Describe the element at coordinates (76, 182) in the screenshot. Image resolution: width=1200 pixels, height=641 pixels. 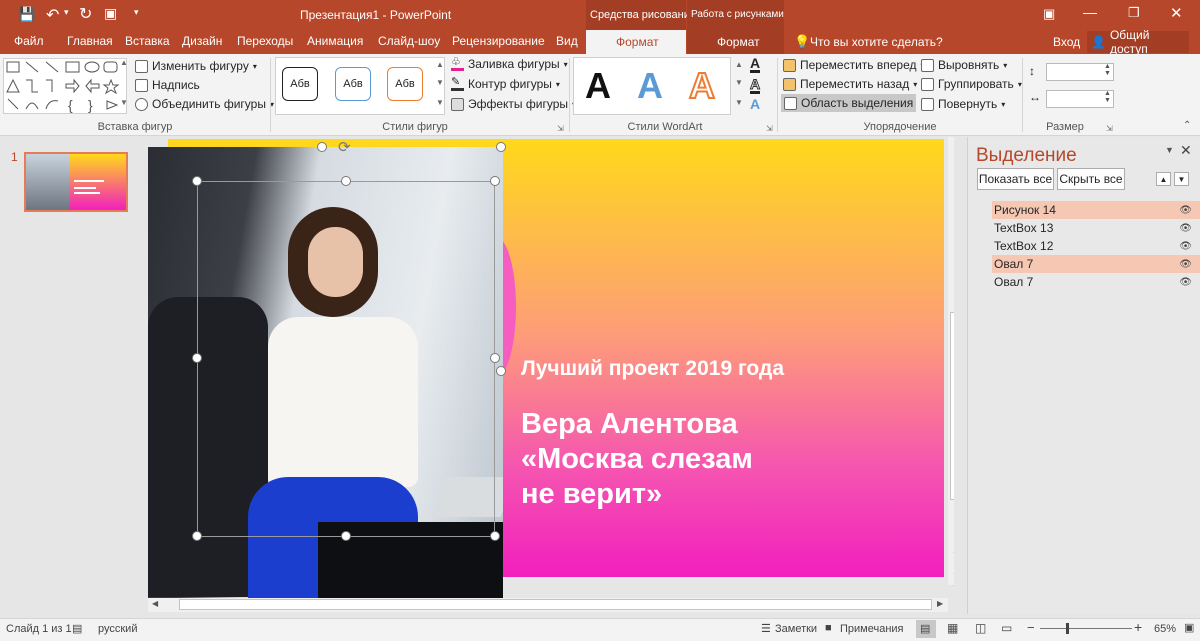
I see `slide-thumbnail` at that location.